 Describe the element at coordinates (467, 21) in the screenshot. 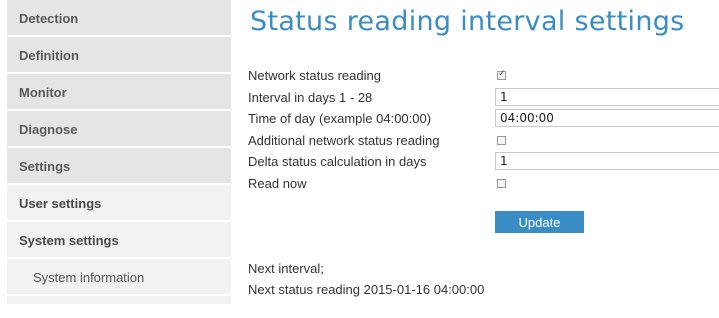

I see `page-title: Status reading interval settings` at that location.